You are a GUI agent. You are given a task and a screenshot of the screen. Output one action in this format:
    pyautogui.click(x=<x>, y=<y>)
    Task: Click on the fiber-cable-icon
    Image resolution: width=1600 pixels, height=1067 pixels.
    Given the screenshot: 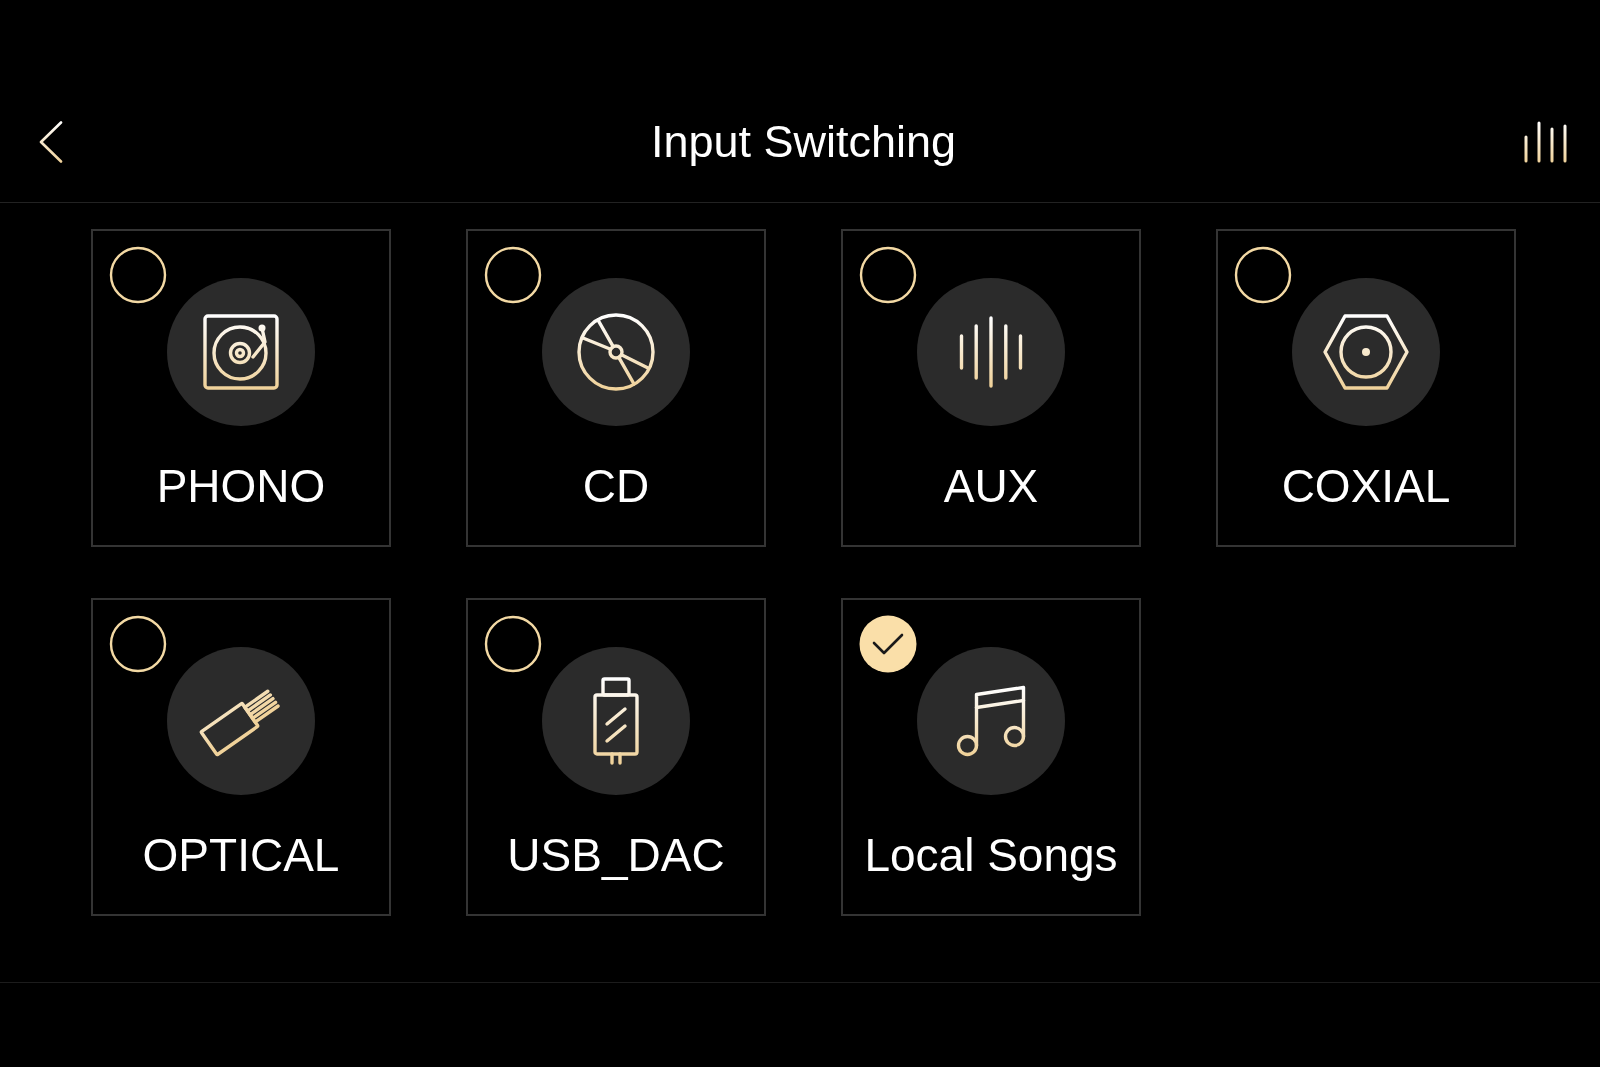 What is the action you would take?
    pyautogui.click(x=241, y=721)
    